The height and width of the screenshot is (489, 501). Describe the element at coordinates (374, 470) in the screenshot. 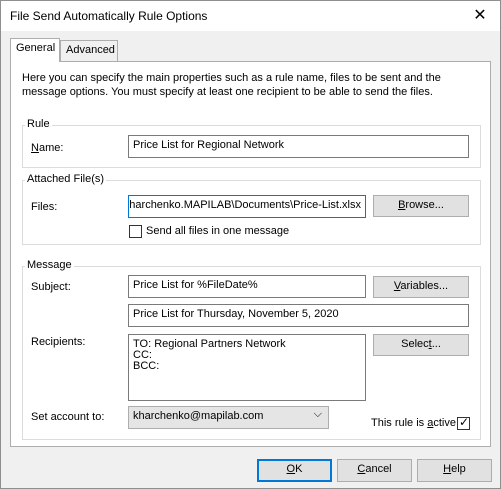

I see `cancel-button: Cancel` at that location.